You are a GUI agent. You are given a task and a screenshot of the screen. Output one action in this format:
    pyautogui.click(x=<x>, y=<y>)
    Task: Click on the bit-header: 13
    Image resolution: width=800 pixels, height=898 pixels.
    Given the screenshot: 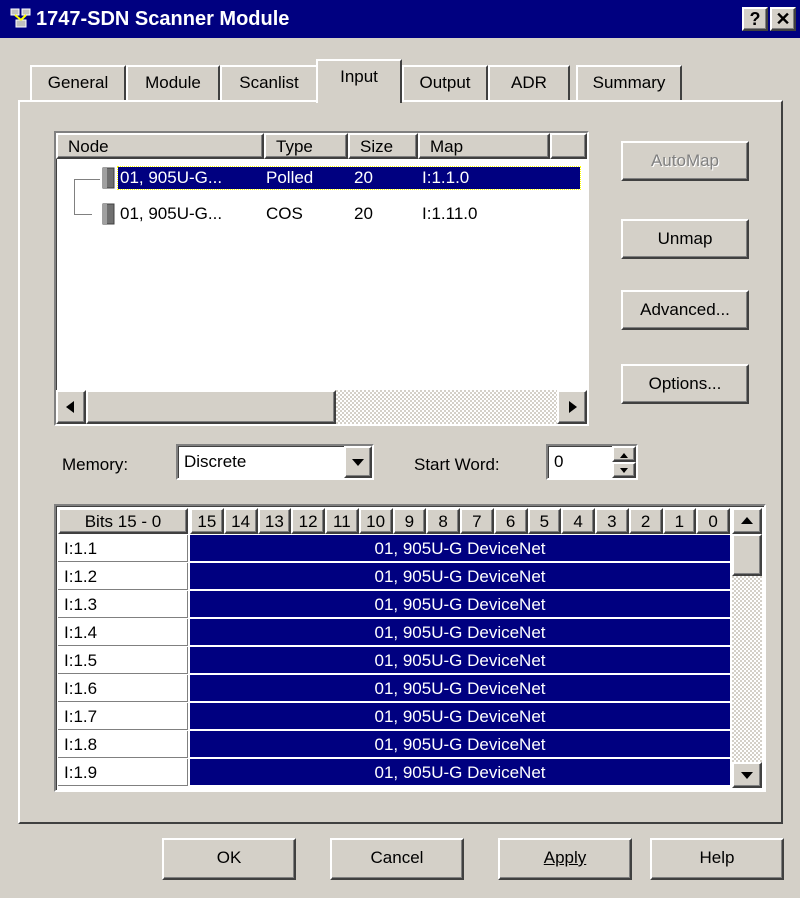 What is the action you would take?
    pyautogui.click(x=274, y=521)
    